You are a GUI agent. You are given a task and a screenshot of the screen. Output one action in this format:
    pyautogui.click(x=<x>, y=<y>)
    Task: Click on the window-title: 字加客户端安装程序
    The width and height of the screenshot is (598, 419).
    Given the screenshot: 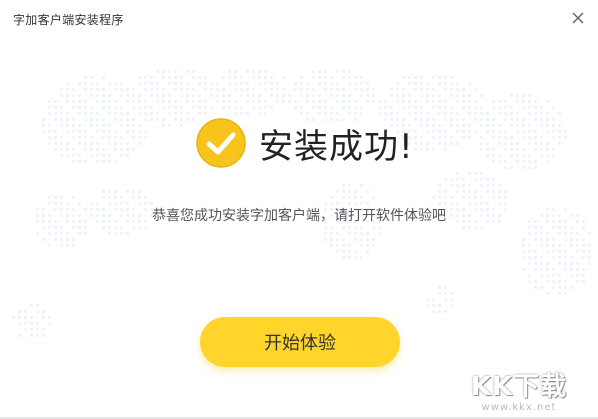 What is the action you would take?
    pyautogui.click(x=68, y=20)
    